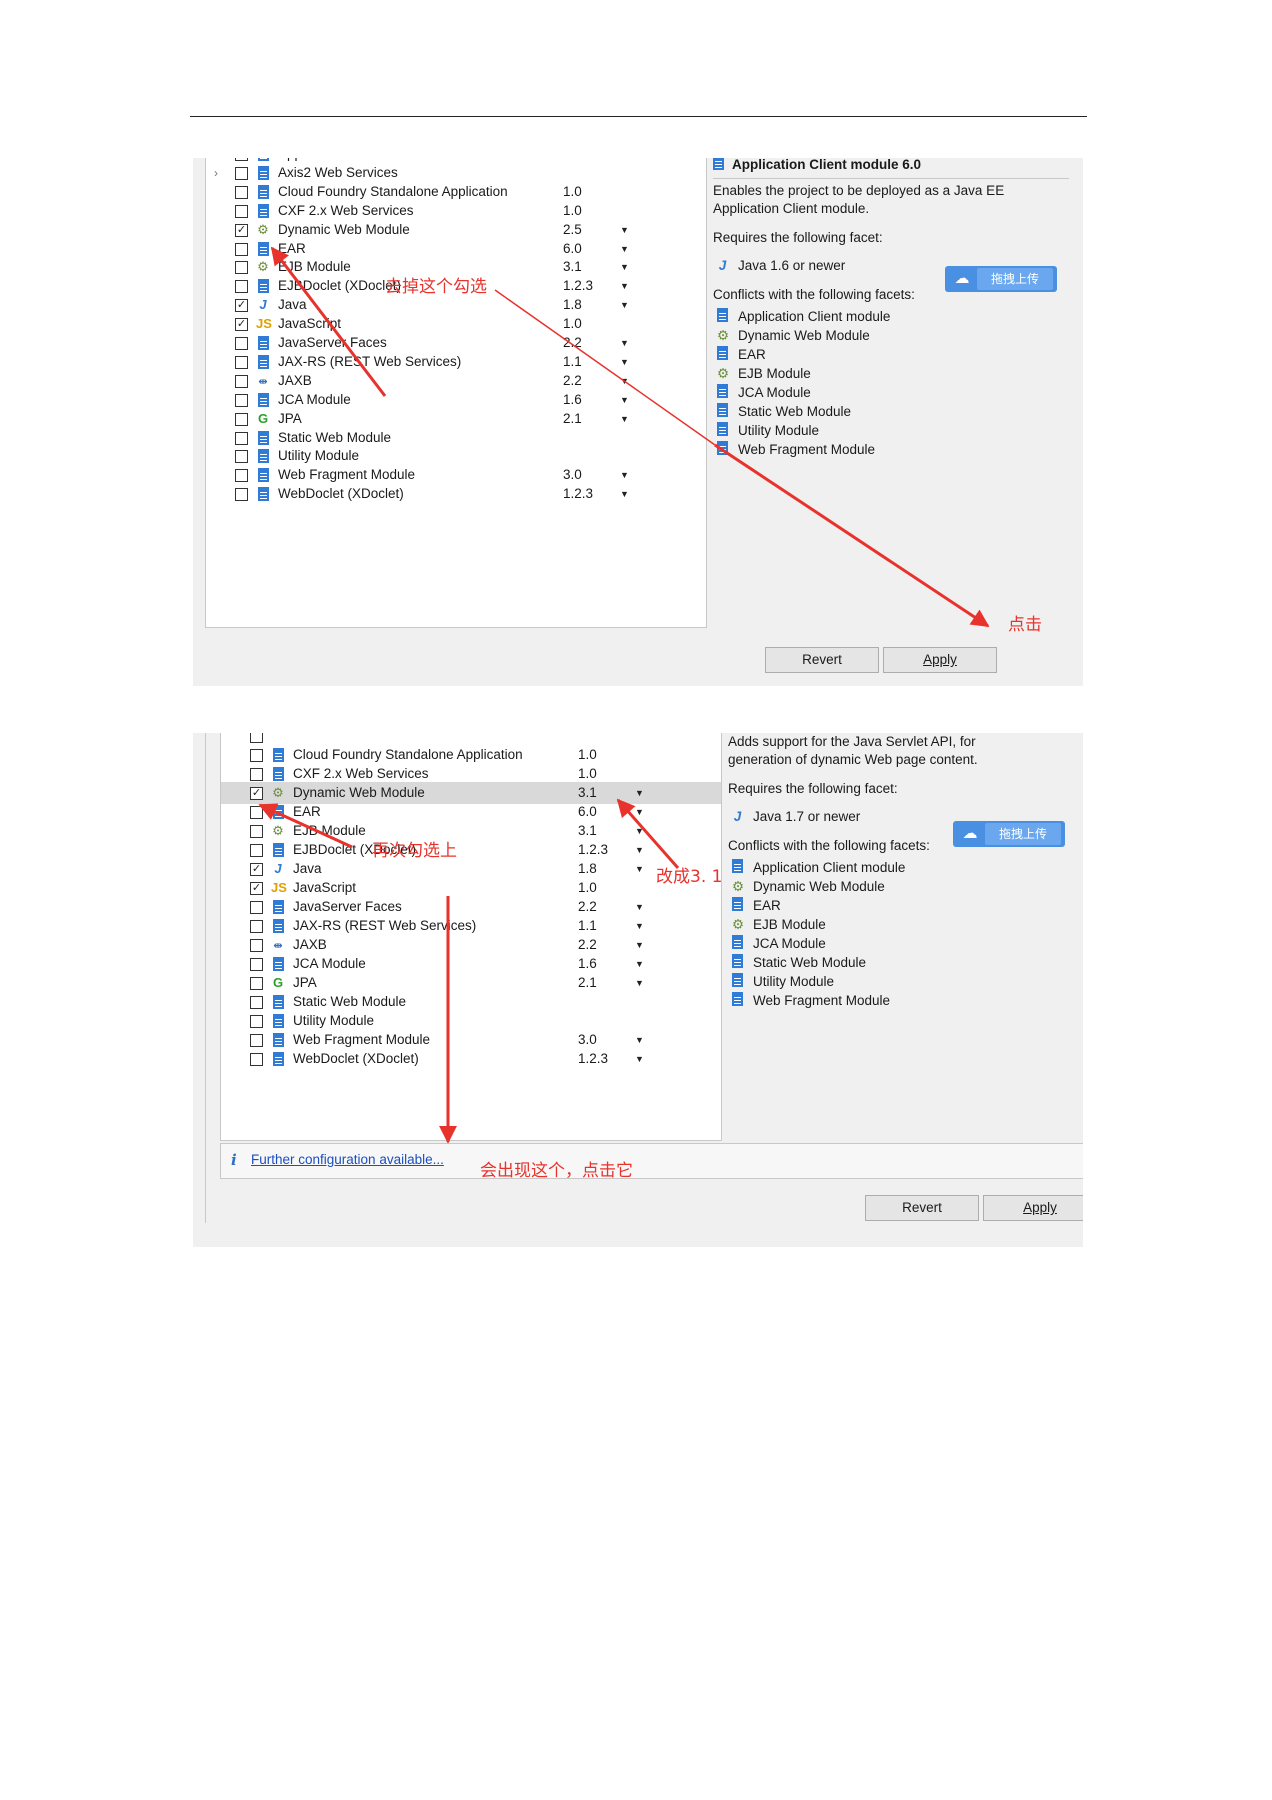 This screenshot has height=1800, width=1272. What do you see at coordinates (605, 367) in the screenshot?
I see `arrow-uncheck-connector` at bounding box center [605, 367].